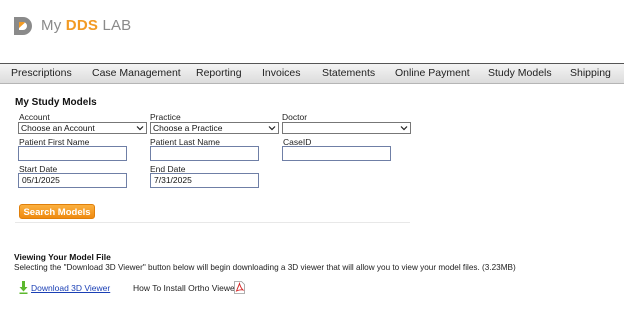 The height and width of the screenshot is (316, 624). I want to click on practice-select: Choose a Practice, so click(214, 128).